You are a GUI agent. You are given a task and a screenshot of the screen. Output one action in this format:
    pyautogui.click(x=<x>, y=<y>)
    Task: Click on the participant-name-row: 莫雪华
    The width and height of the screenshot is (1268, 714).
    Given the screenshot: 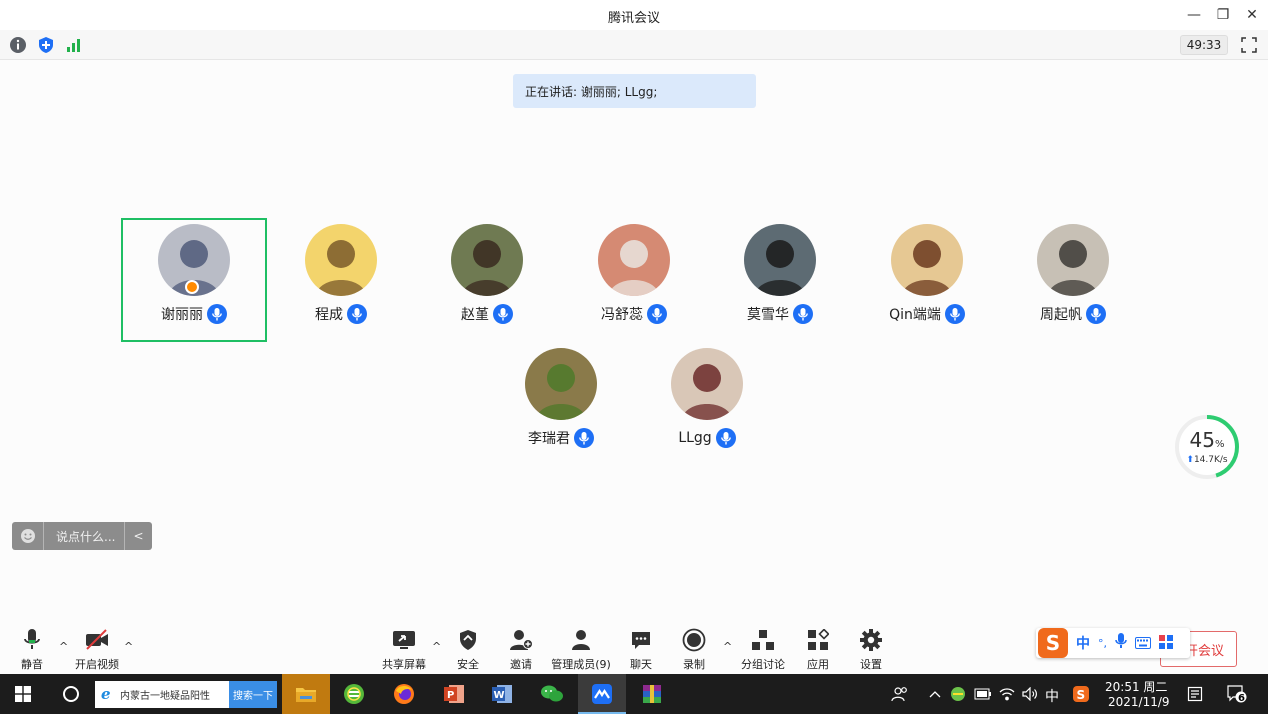 What is the action you would take?
    pyautogui.click(x=780, y=314)
    